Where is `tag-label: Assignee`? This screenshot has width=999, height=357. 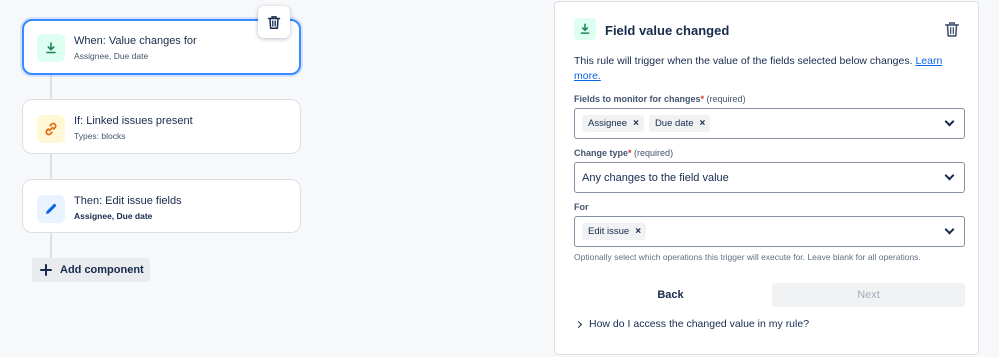 tag-label: Assignee is located at coordinates (608, 123).